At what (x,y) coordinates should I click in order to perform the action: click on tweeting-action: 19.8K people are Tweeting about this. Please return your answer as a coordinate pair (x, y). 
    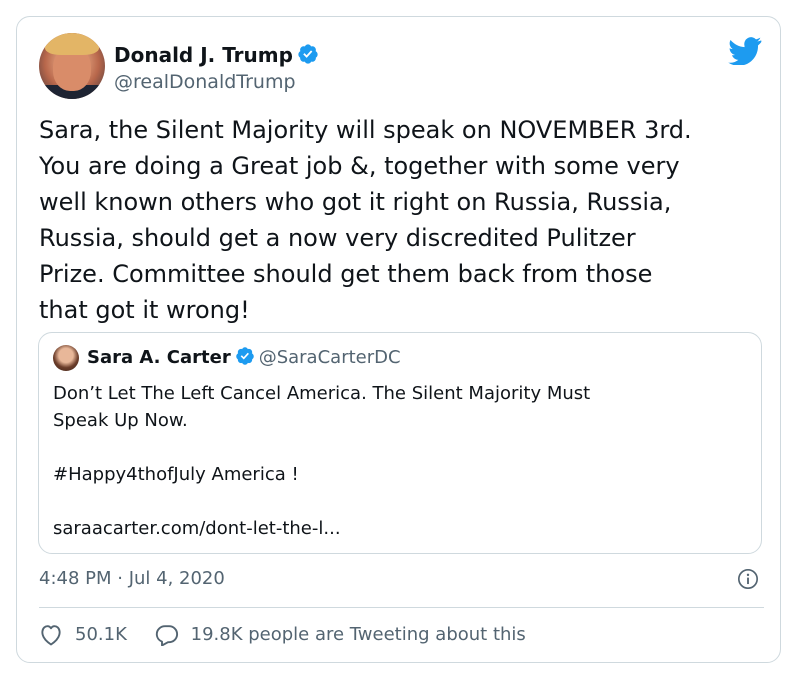
    Looking at the image, I should click on (340, 635).